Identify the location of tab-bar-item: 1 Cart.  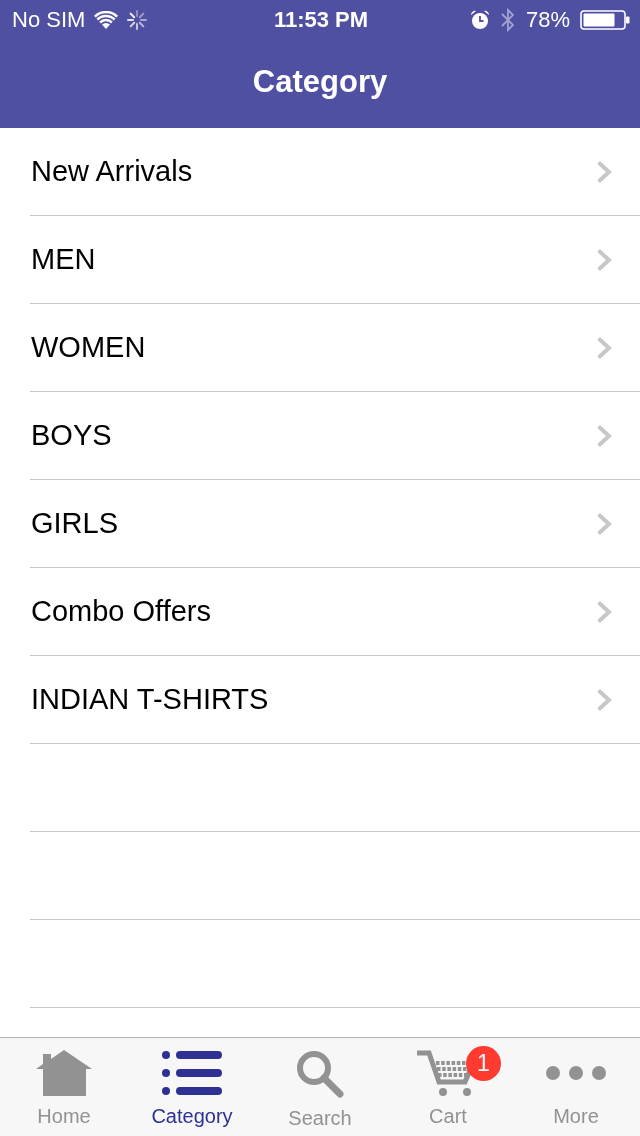
(448, 1087).